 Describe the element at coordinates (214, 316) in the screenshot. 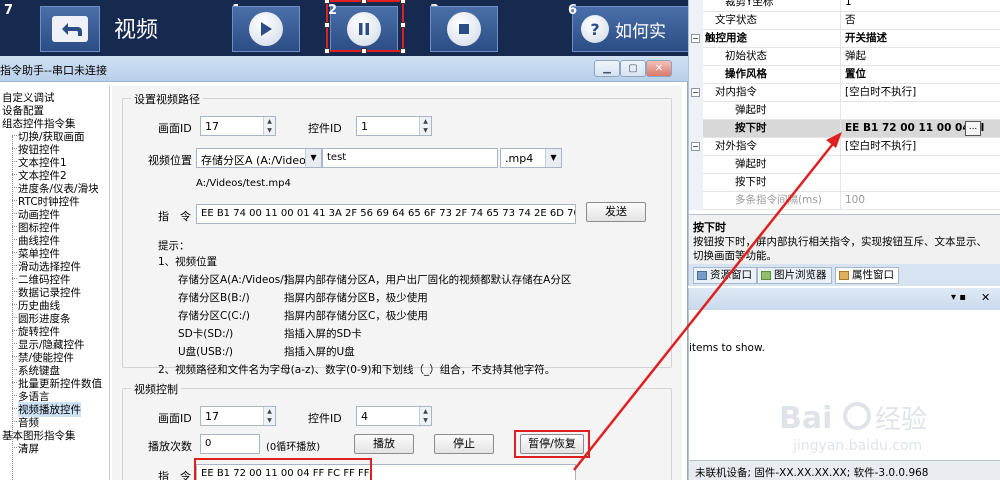

I see `hint-row-name: 存储分区C(C:/)` at that location.